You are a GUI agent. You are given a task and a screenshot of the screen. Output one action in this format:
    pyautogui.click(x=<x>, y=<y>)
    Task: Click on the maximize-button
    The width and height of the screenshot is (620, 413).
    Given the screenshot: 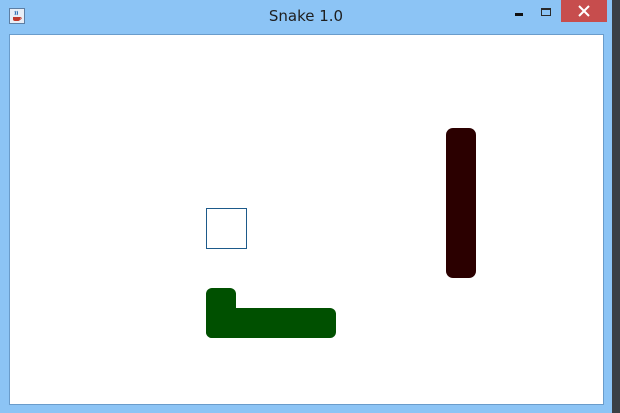 What is the action you would take?
    pyautogui.click(x=547, y=11)
    